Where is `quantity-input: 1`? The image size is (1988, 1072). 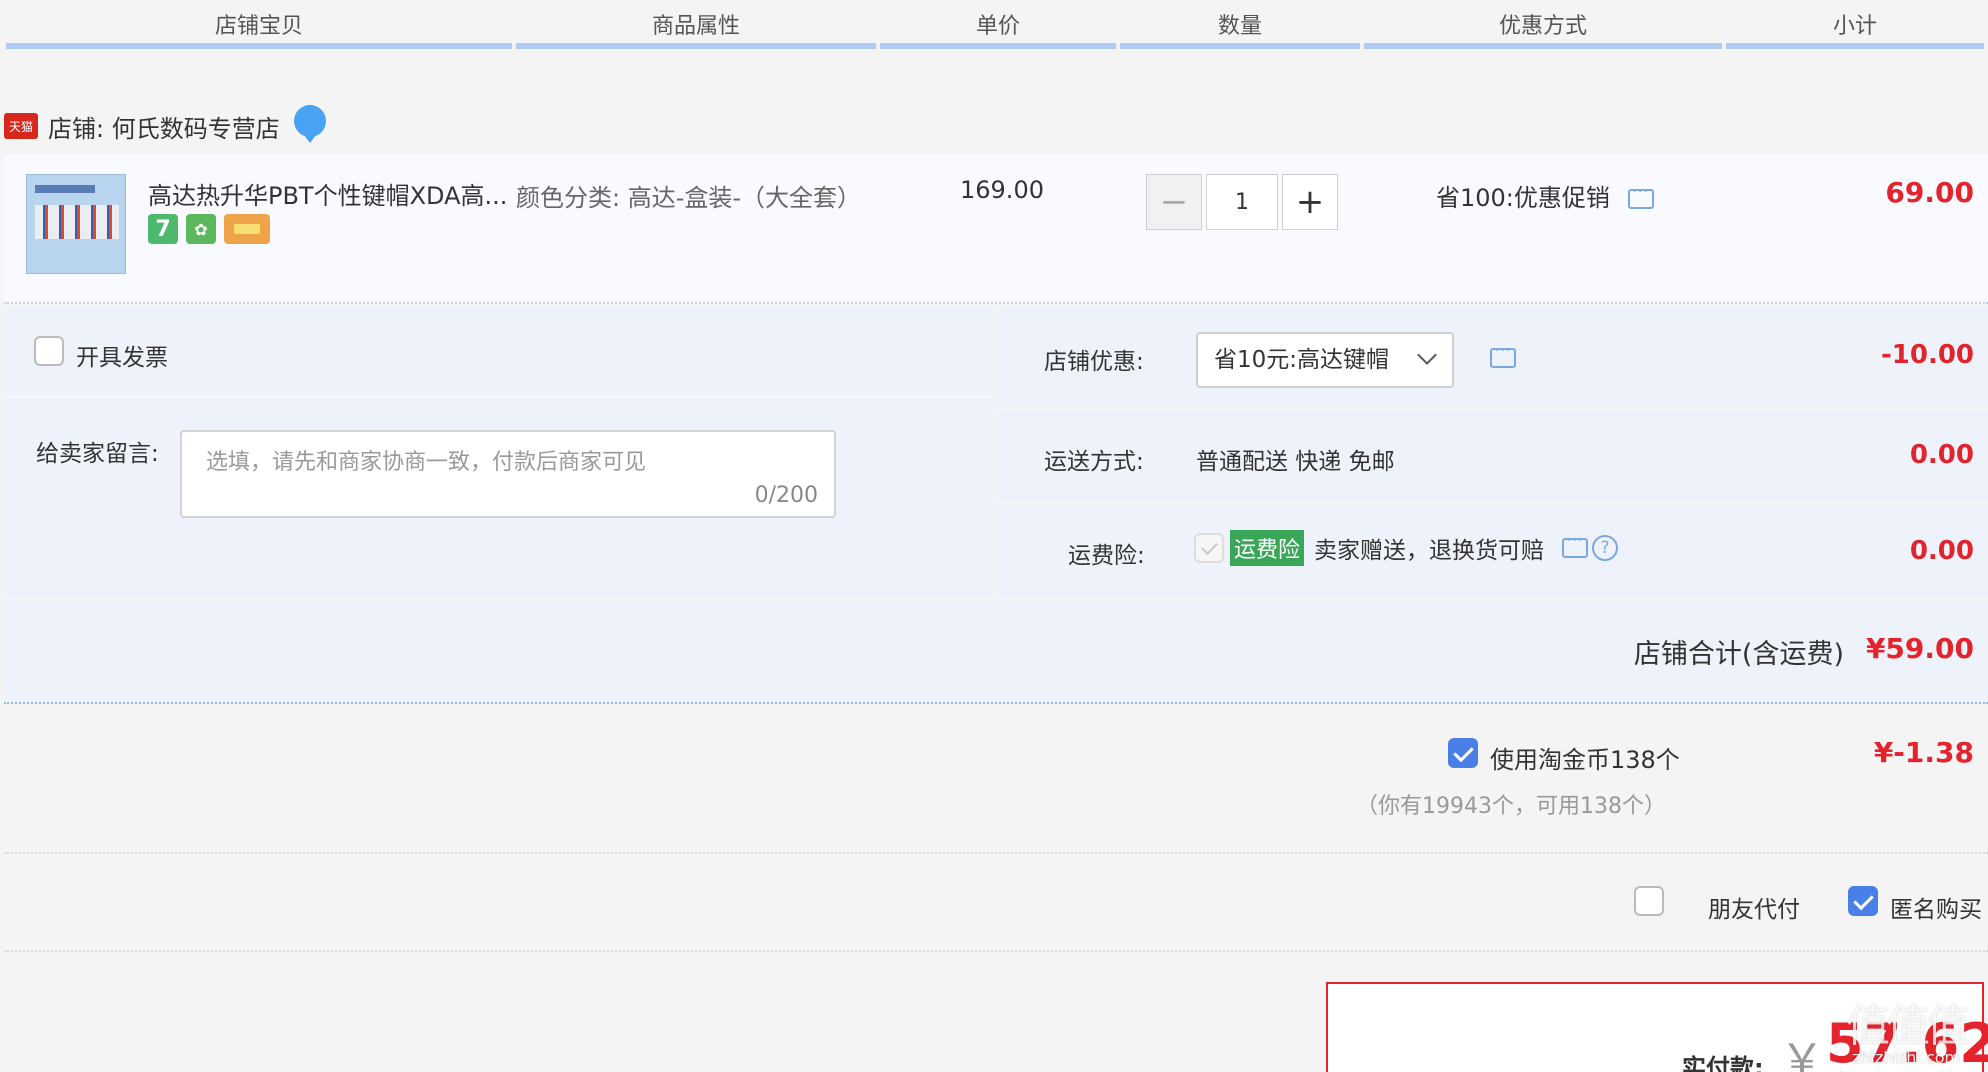
quantity-input: 1 is located at coordinates (1242, 202).